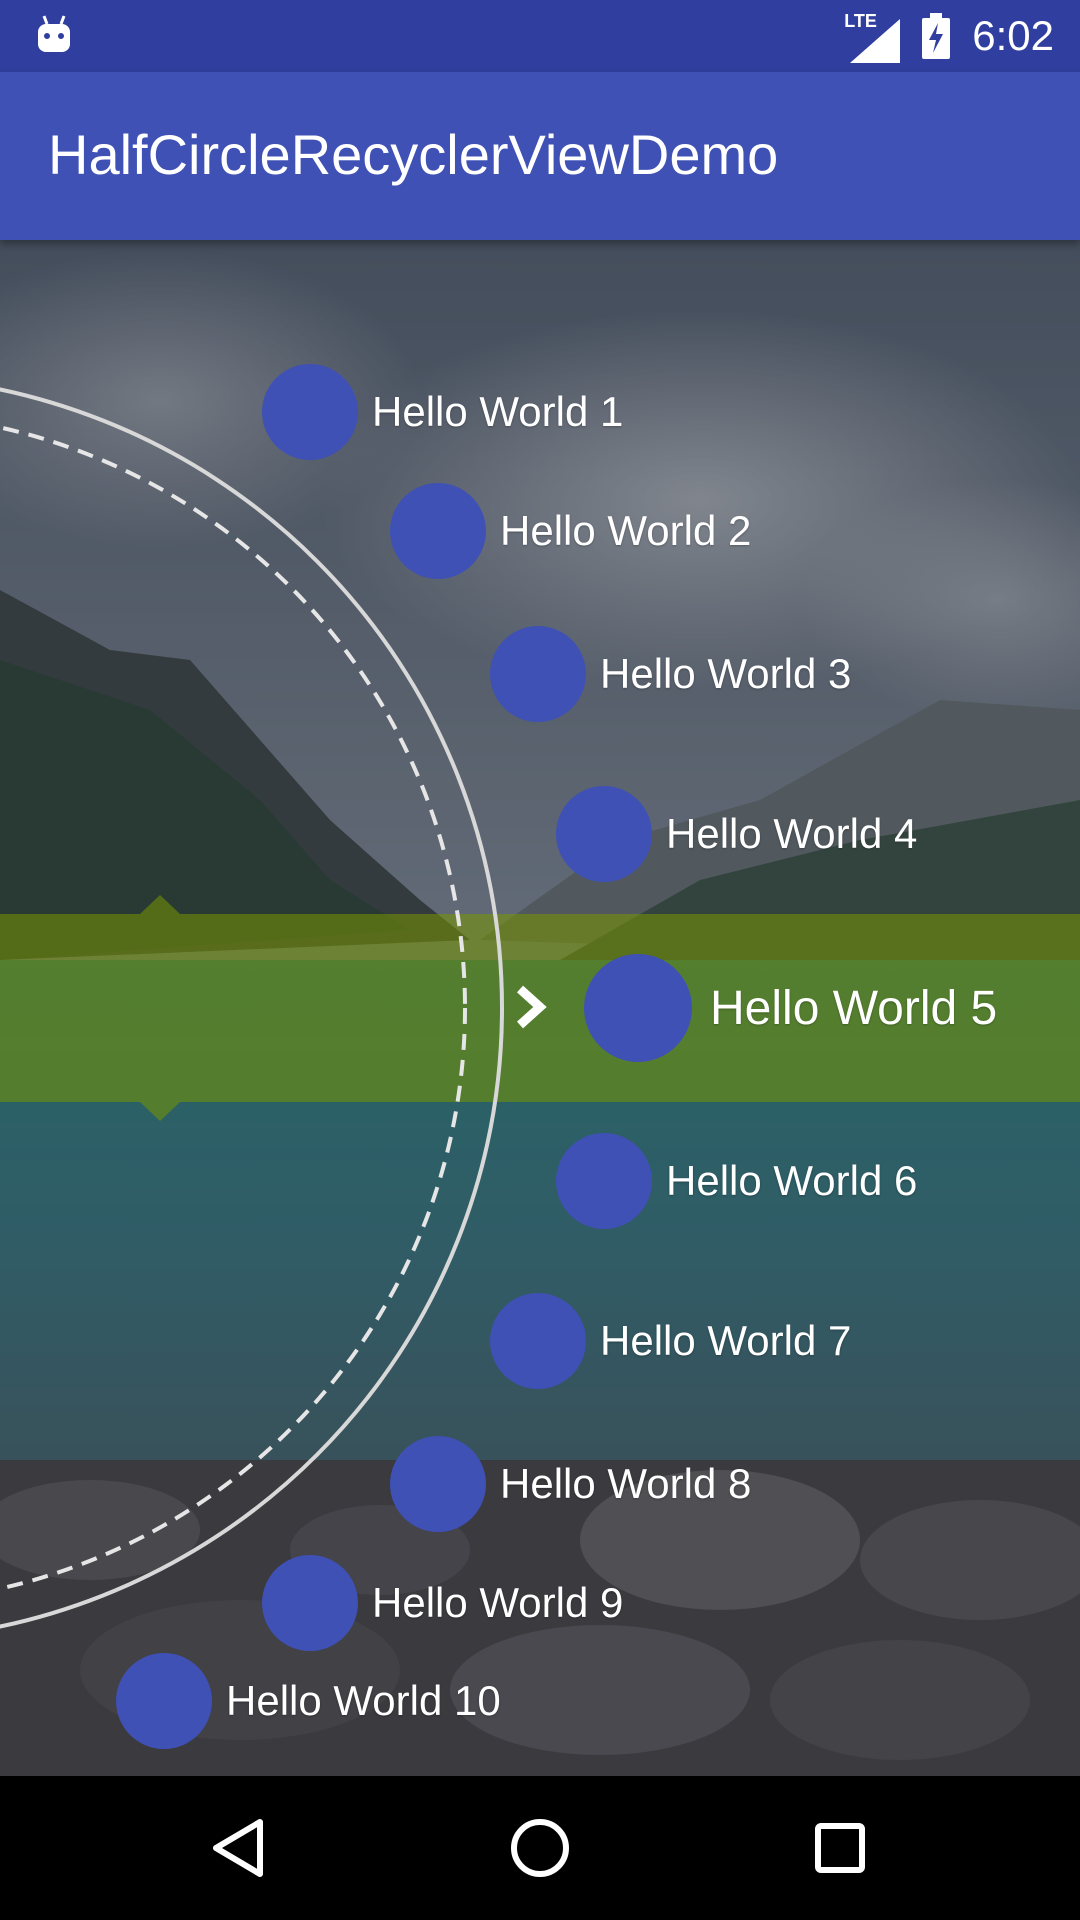 The height and width of the screenshot is (1920, 1080). I want to click on list-item: Hello World 8, so click(570, 1484).